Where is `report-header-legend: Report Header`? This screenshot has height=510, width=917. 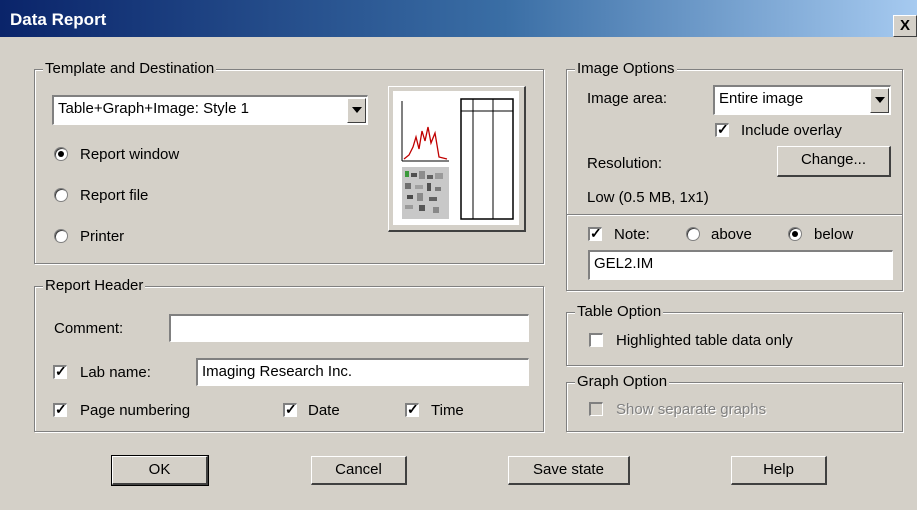 report-header-legend: Report Header is located at coordinates (94, 286).